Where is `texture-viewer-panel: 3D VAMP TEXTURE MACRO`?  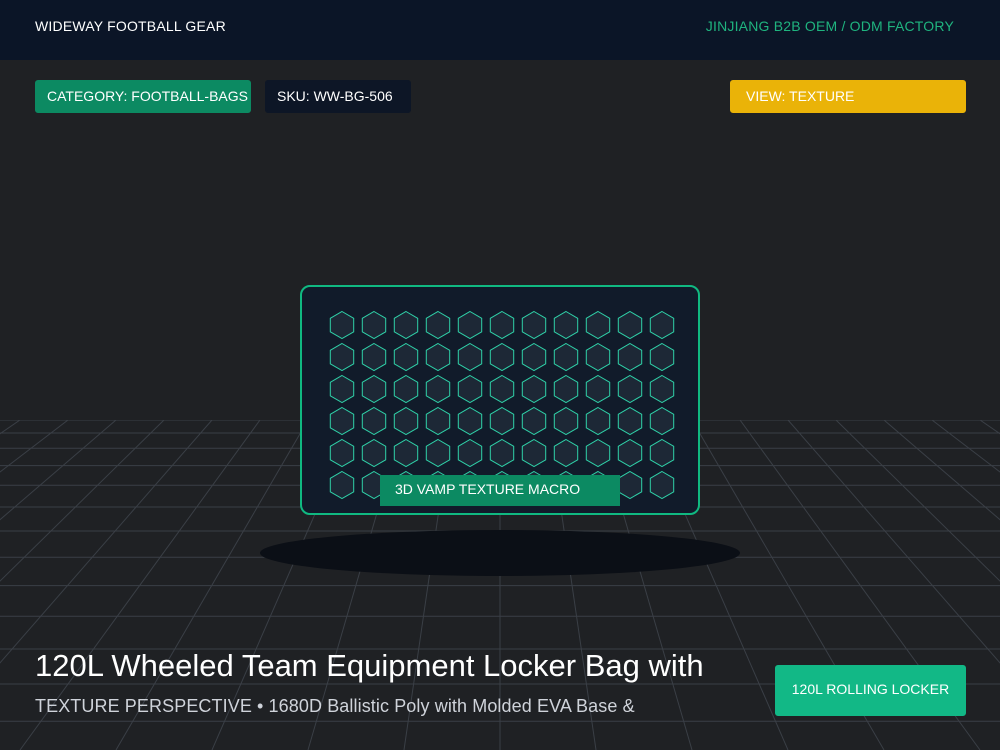
texture-viewer-panel: 3D VAMP TEXTURE MACRO is located at coordinates (500, 400).